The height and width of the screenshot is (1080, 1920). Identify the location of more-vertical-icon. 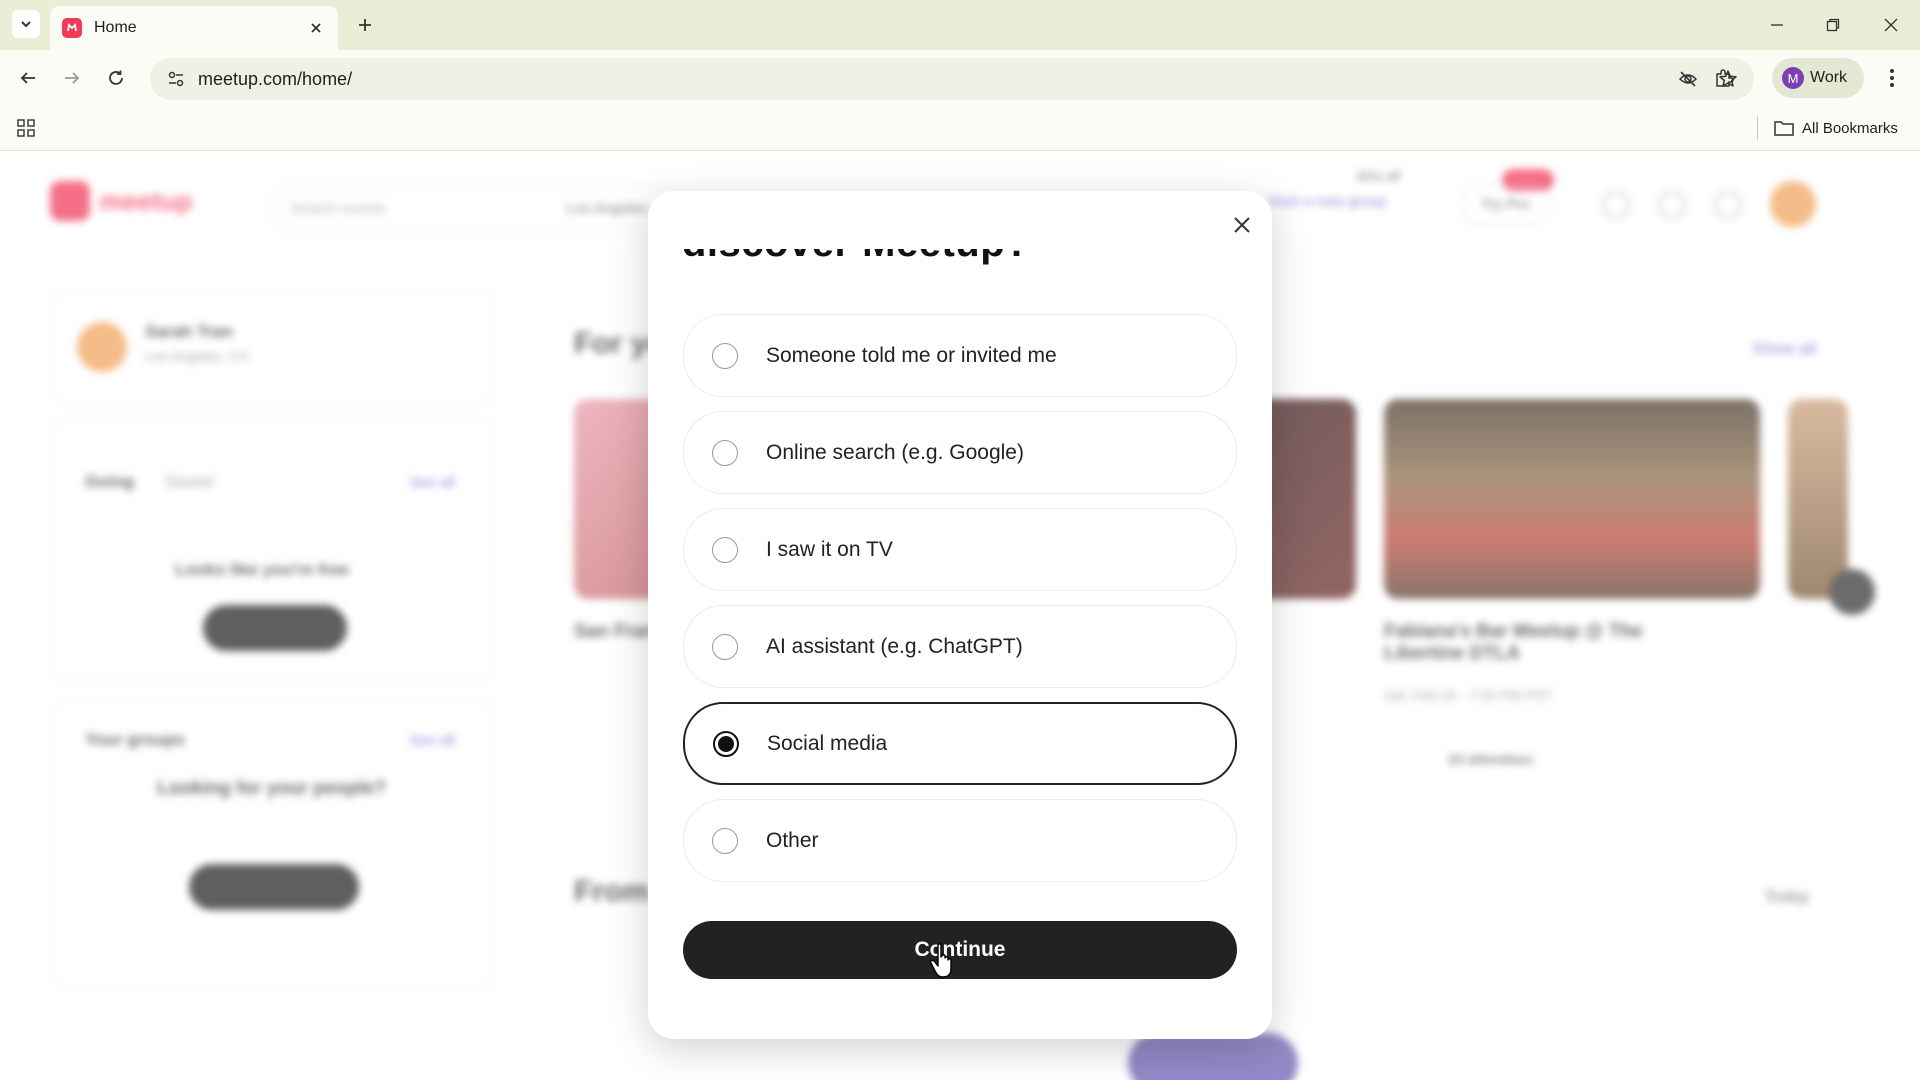
(1892, 78).